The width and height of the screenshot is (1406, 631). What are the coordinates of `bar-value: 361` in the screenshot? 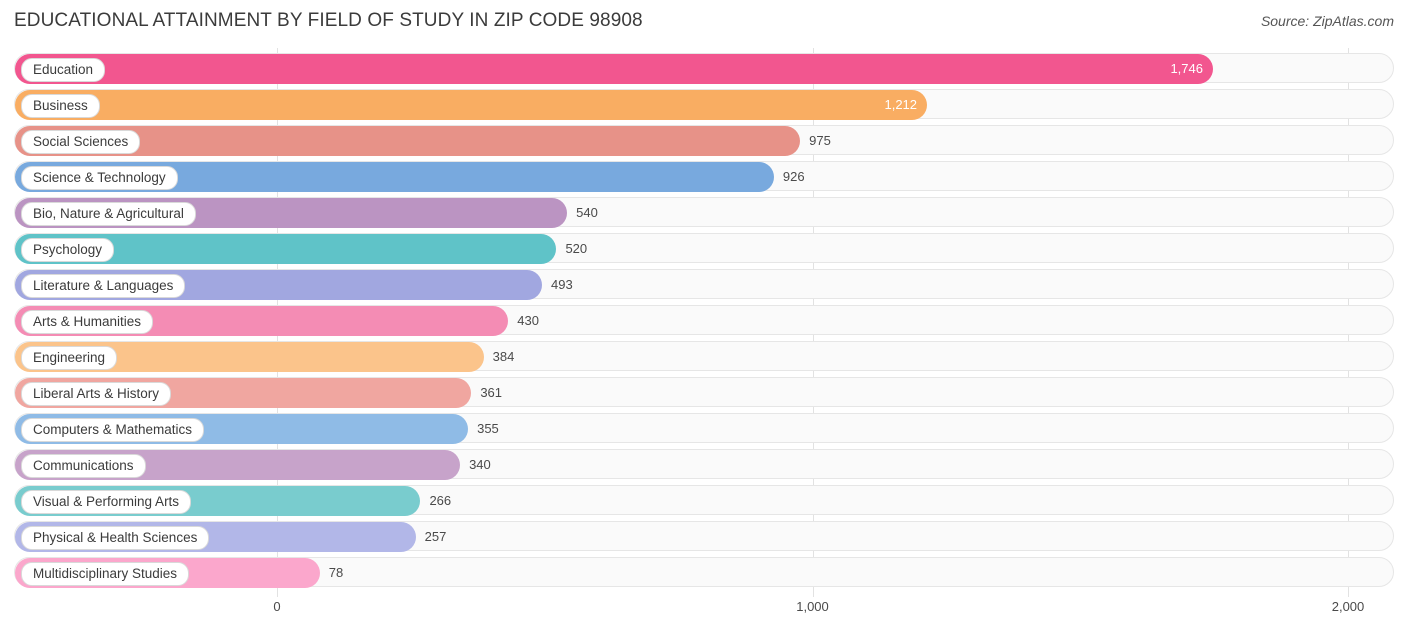 It's located at (491, 392).